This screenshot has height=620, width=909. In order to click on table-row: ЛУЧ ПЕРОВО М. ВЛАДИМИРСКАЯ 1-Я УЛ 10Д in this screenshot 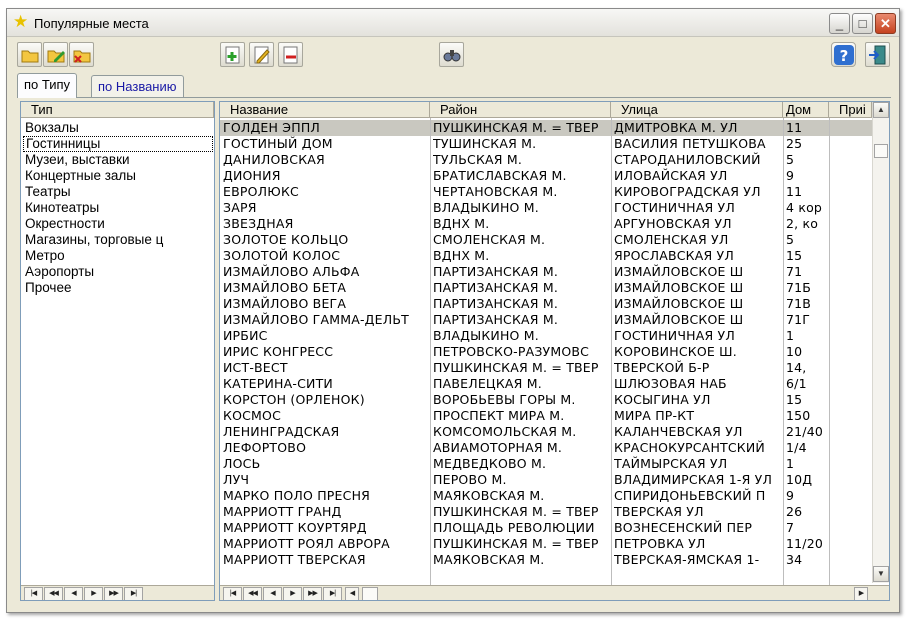, I will do `click(546, 480)`.